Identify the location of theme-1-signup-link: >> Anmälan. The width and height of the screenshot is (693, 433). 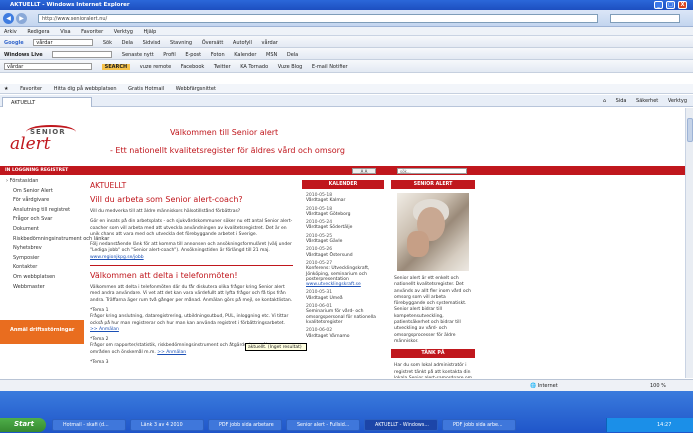
(104, 329).